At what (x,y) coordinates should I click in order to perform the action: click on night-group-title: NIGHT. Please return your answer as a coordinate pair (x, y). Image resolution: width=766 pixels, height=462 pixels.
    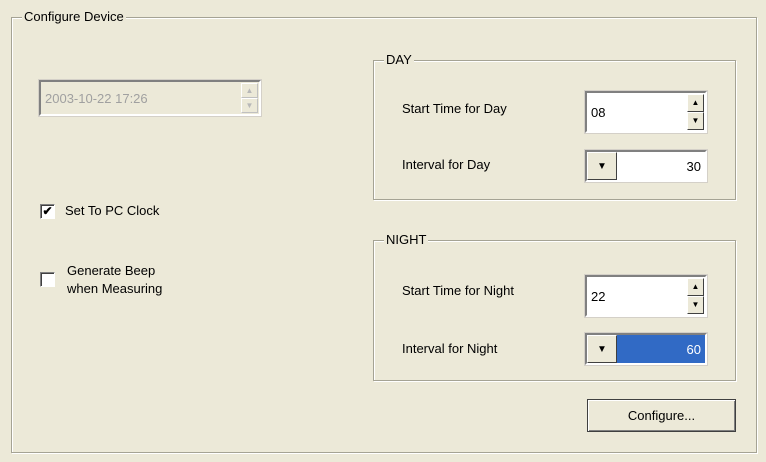
    Looking at the image, I should click on (406, 240).